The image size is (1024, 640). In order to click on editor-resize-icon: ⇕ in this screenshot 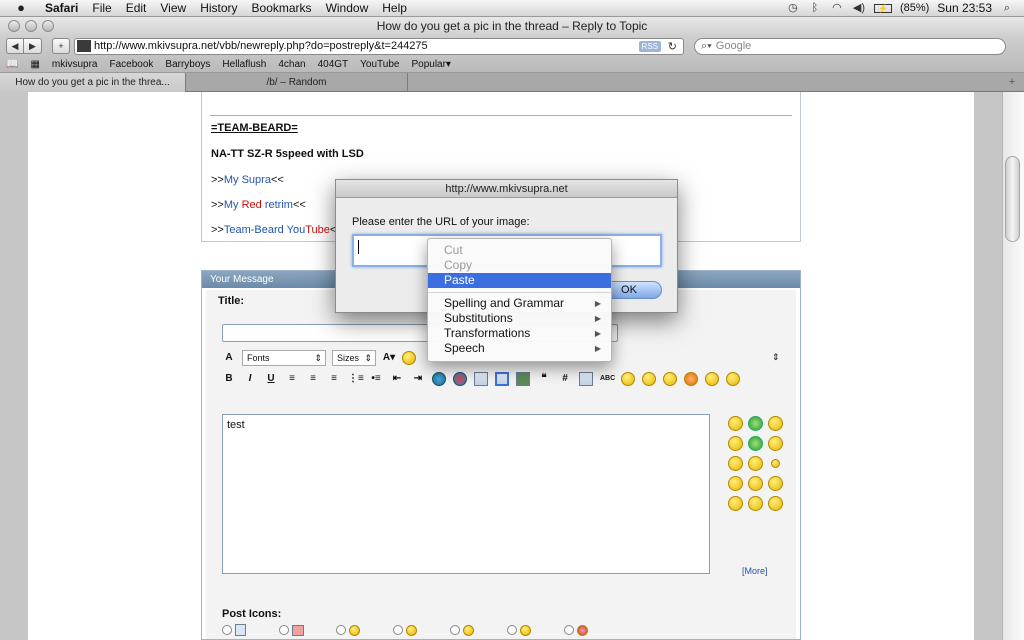, I will do `click(776, 357)`.